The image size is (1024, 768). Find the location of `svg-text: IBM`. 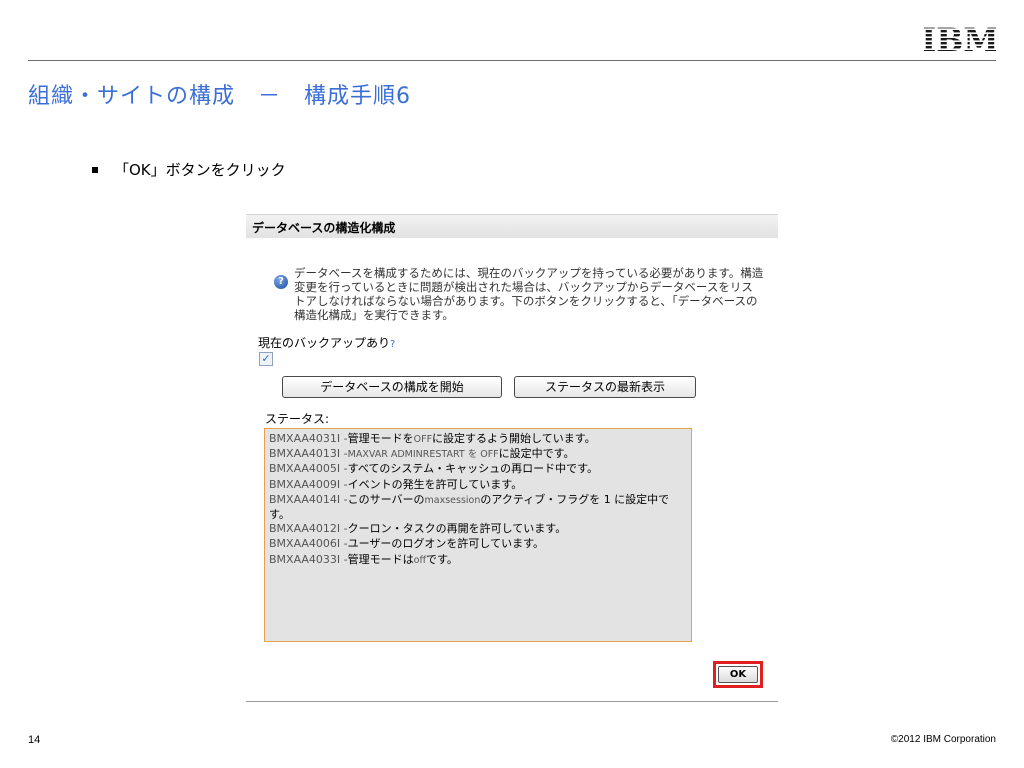

svg-text: IBM is located at coordinates (960, 39).